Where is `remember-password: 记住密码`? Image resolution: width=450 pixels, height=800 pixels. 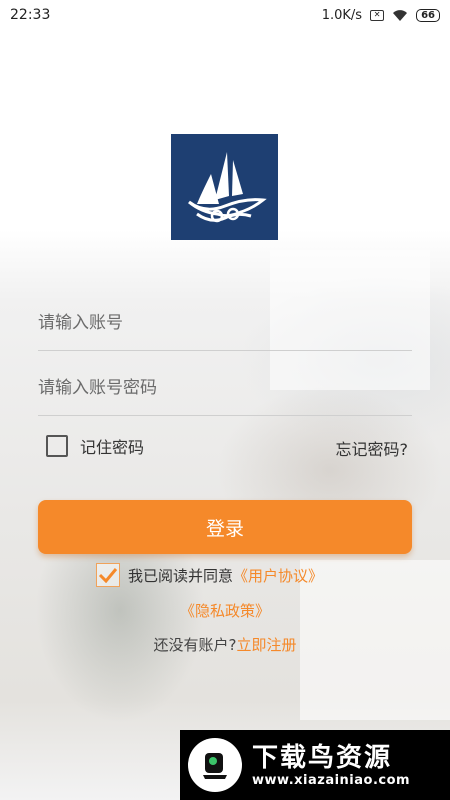 remember-password: 记住密码 is located at coordinates (95, 446).